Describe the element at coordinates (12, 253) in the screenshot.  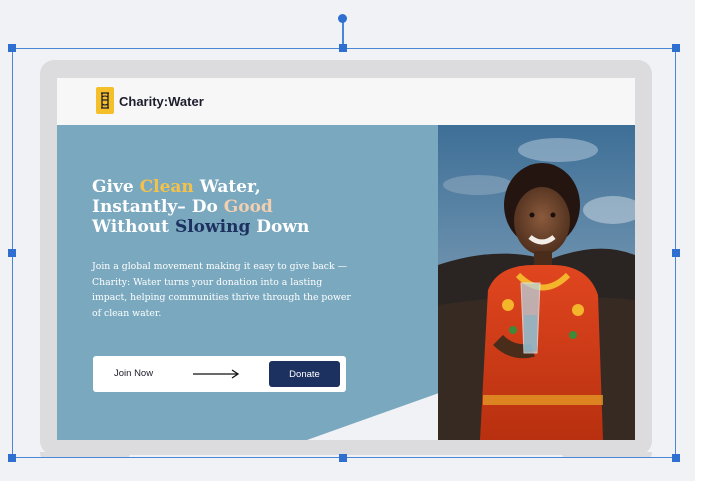
I see `resize-handle-left` at that location.